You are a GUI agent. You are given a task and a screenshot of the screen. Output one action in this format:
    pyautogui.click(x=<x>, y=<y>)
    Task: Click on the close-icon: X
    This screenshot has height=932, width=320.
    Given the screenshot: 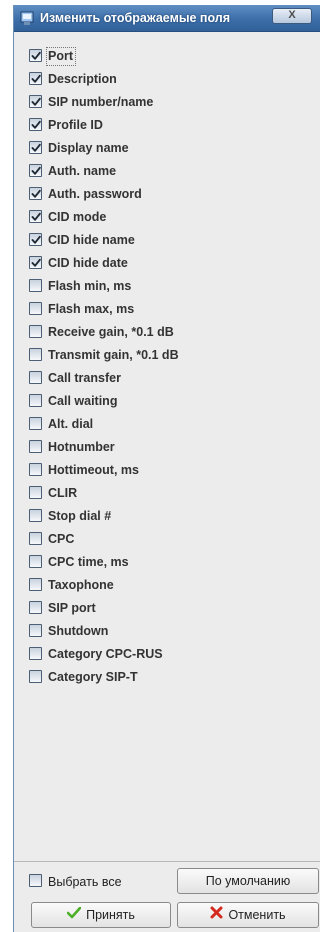 What is the action you would take?
    pyautogui.click(x=292, y=15)
    